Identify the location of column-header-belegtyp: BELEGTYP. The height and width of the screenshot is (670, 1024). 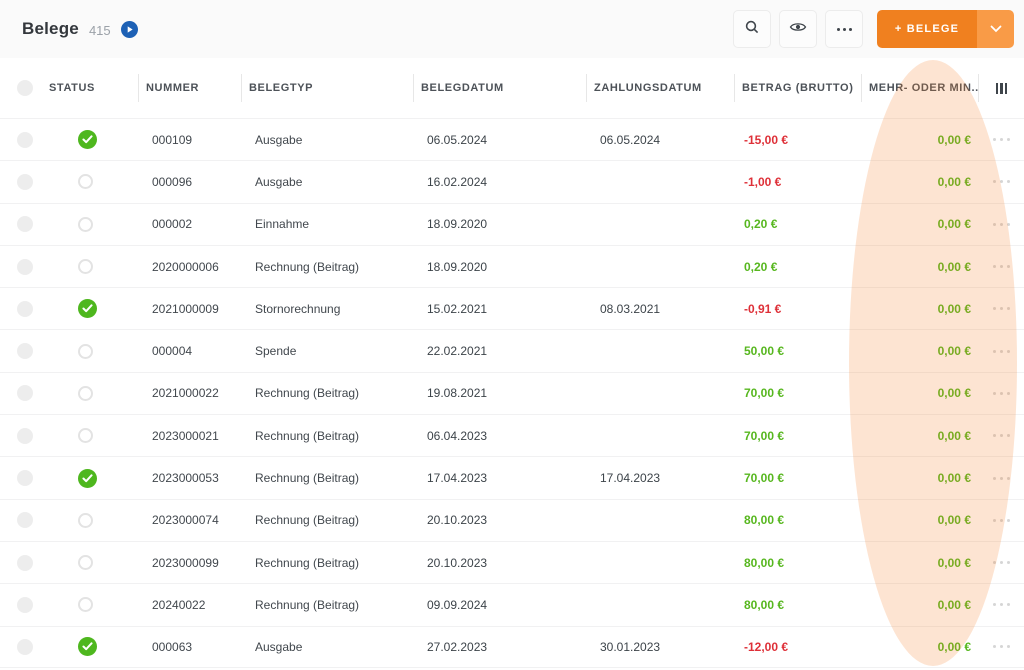
(327, 88).